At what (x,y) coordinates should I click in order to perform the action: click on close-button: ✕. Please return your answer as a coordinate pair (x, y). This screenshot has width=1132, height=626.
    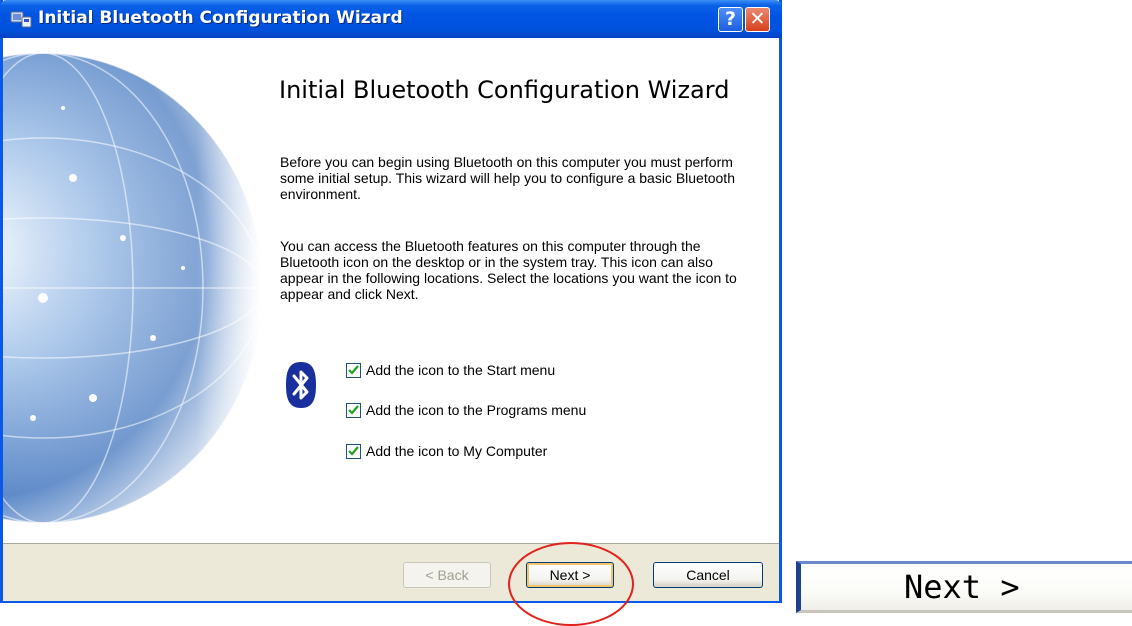
    Looking at the image, I should click on (757, 19).